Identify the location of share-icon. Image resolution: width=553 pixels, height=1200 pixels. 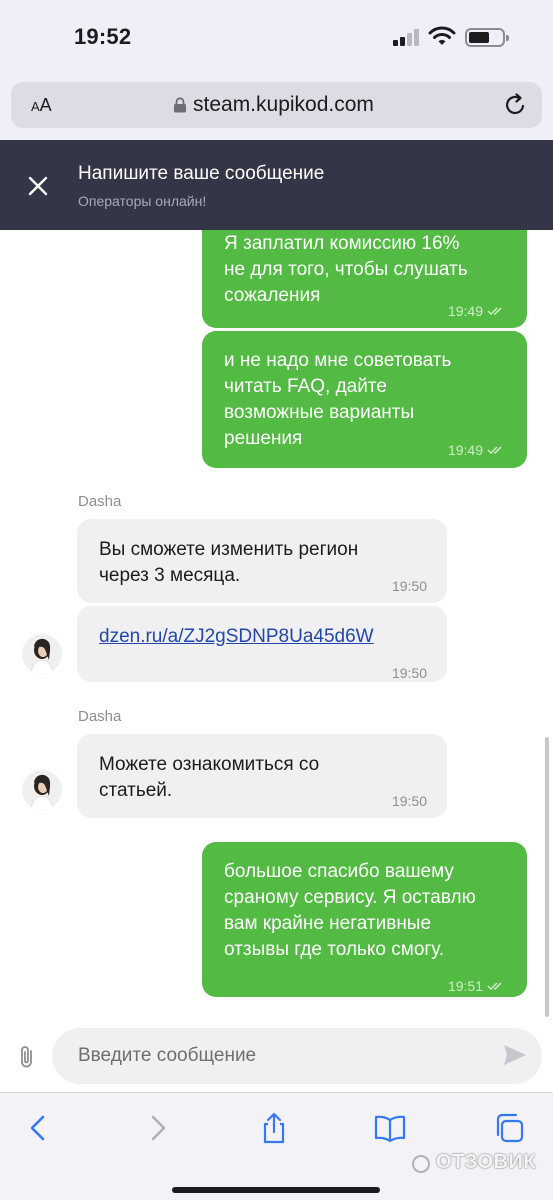
(274, 1128).